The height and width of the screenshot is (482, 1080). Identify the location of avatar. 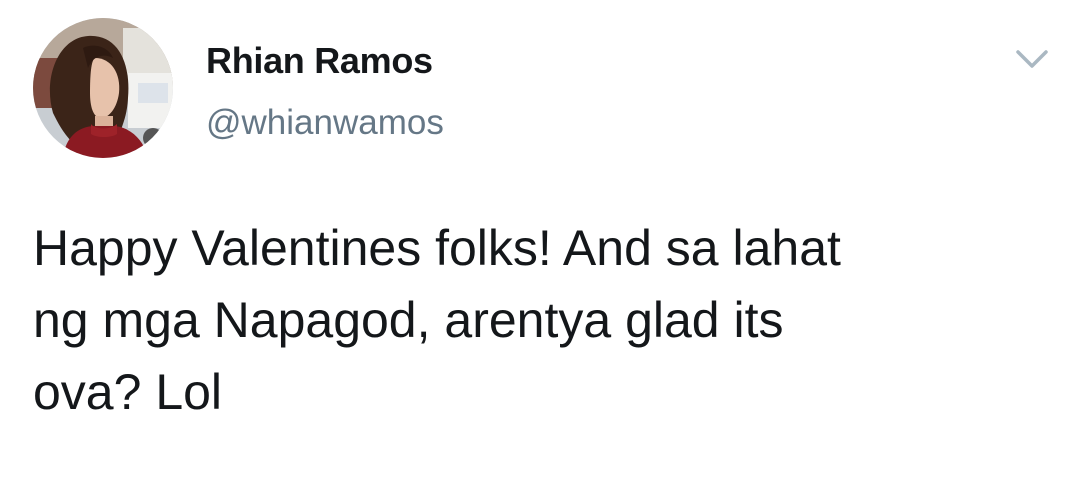
(103, 88).